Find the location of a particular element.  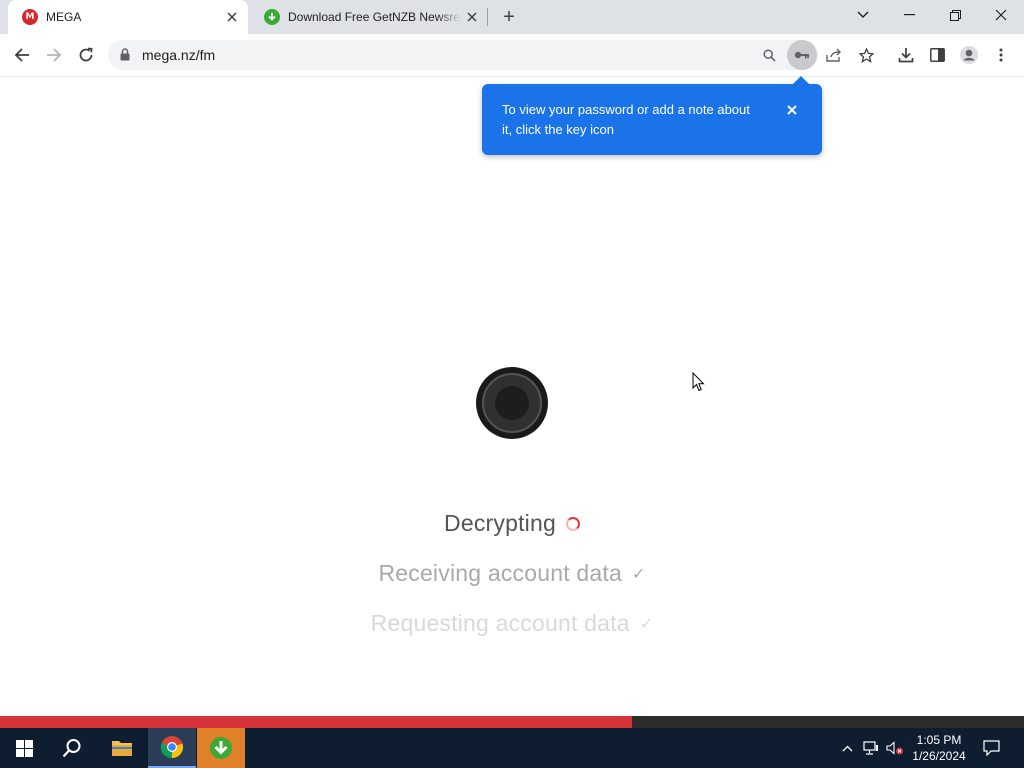

lock-icon is located at coordinates (125, 54).